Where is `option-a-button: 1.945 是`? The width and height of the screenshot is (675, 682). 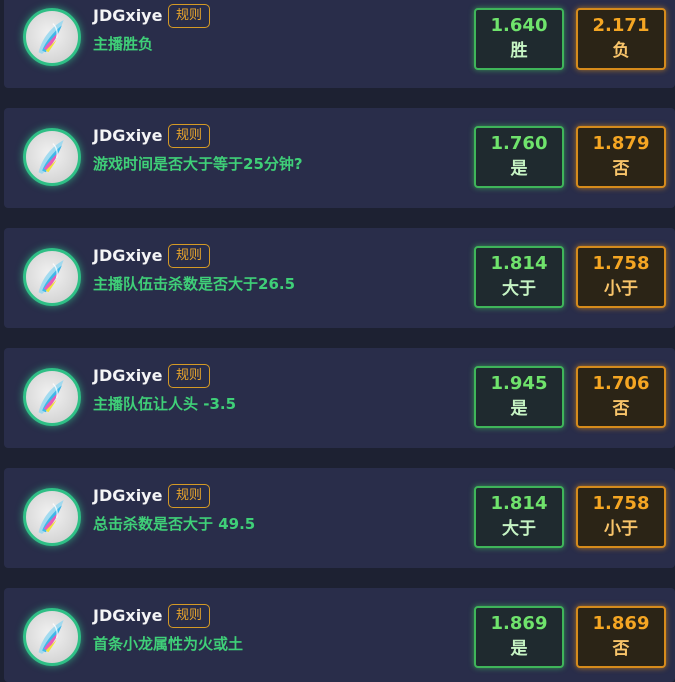
option-a-button: 1.945 是 is located at coordinates (519, 397).